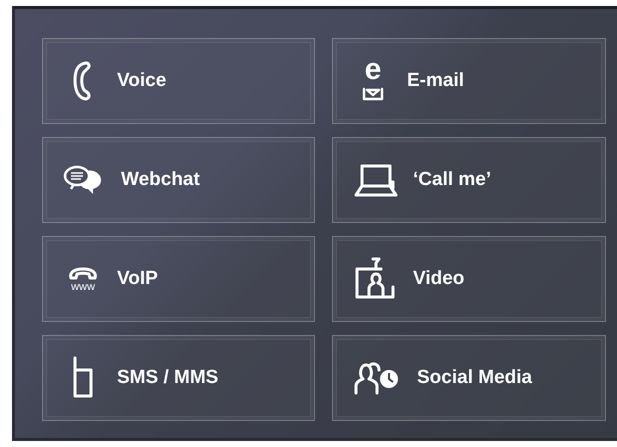 Image resolution: width=617 pixels, height=447 pixels. Describe the element at coordinates (178, 180) in the screenshot. I see `channel-button: Webchat` at that location.